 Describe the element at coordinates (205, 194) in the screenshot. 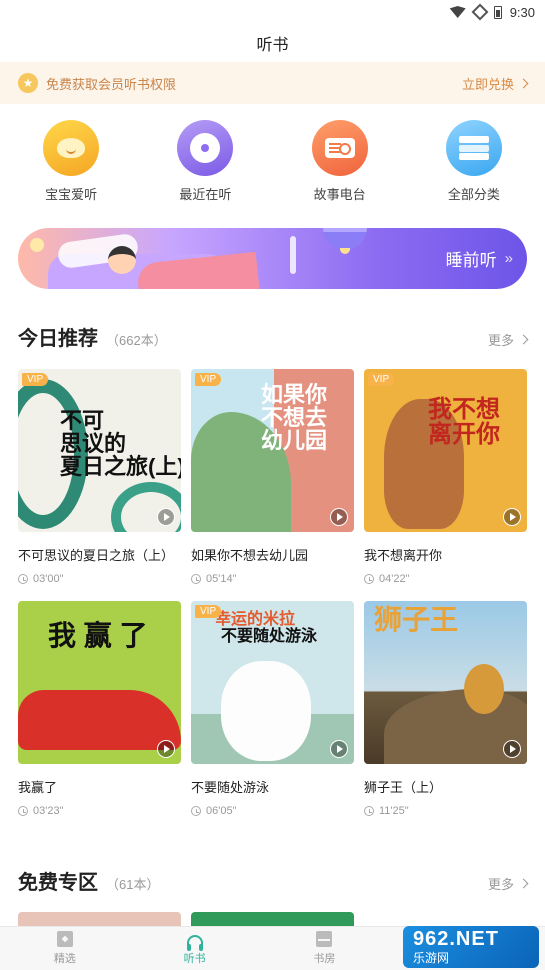

I see `quick-nav-label: 最近在听` at that location.